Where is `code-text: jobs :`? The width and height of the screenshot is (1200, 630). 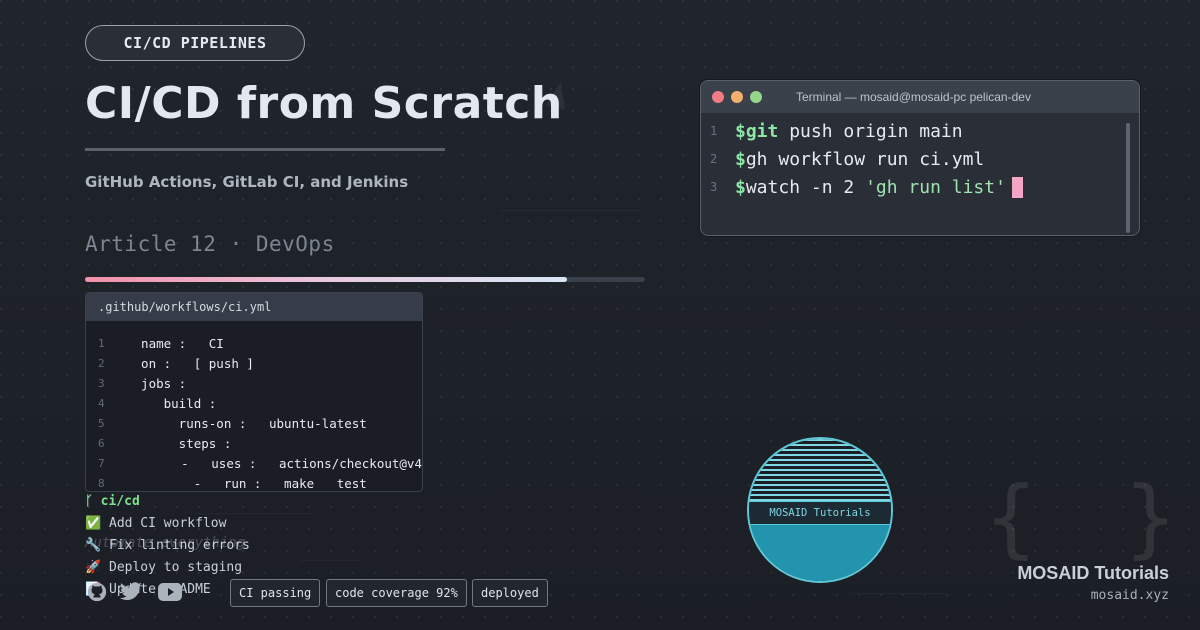 code-text: jobs : is located at coordinates (156, 383).